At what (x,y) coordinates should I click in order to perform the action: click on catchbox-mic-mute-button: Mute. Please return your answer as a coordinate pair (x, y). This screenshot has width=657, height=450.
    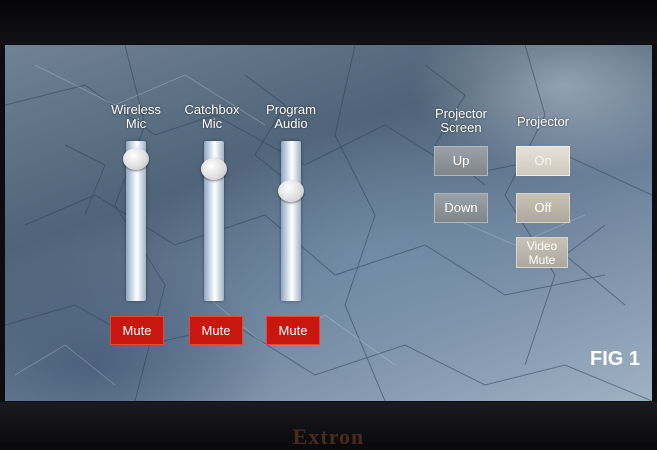
    Looking at the image, I should click on (216, 330).